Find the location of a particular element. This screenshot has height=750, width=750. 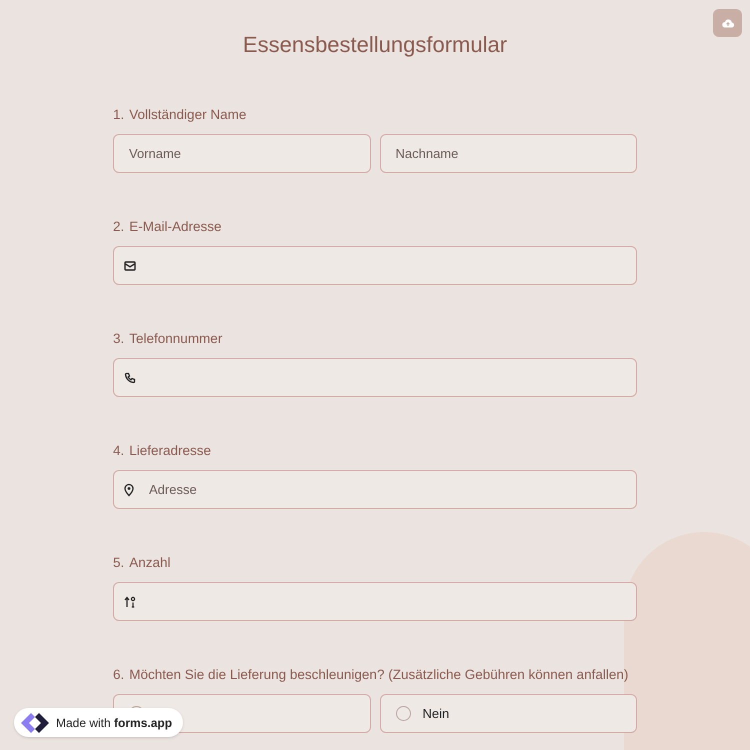

radio-option: Nein is located at coordinates (508, 713).